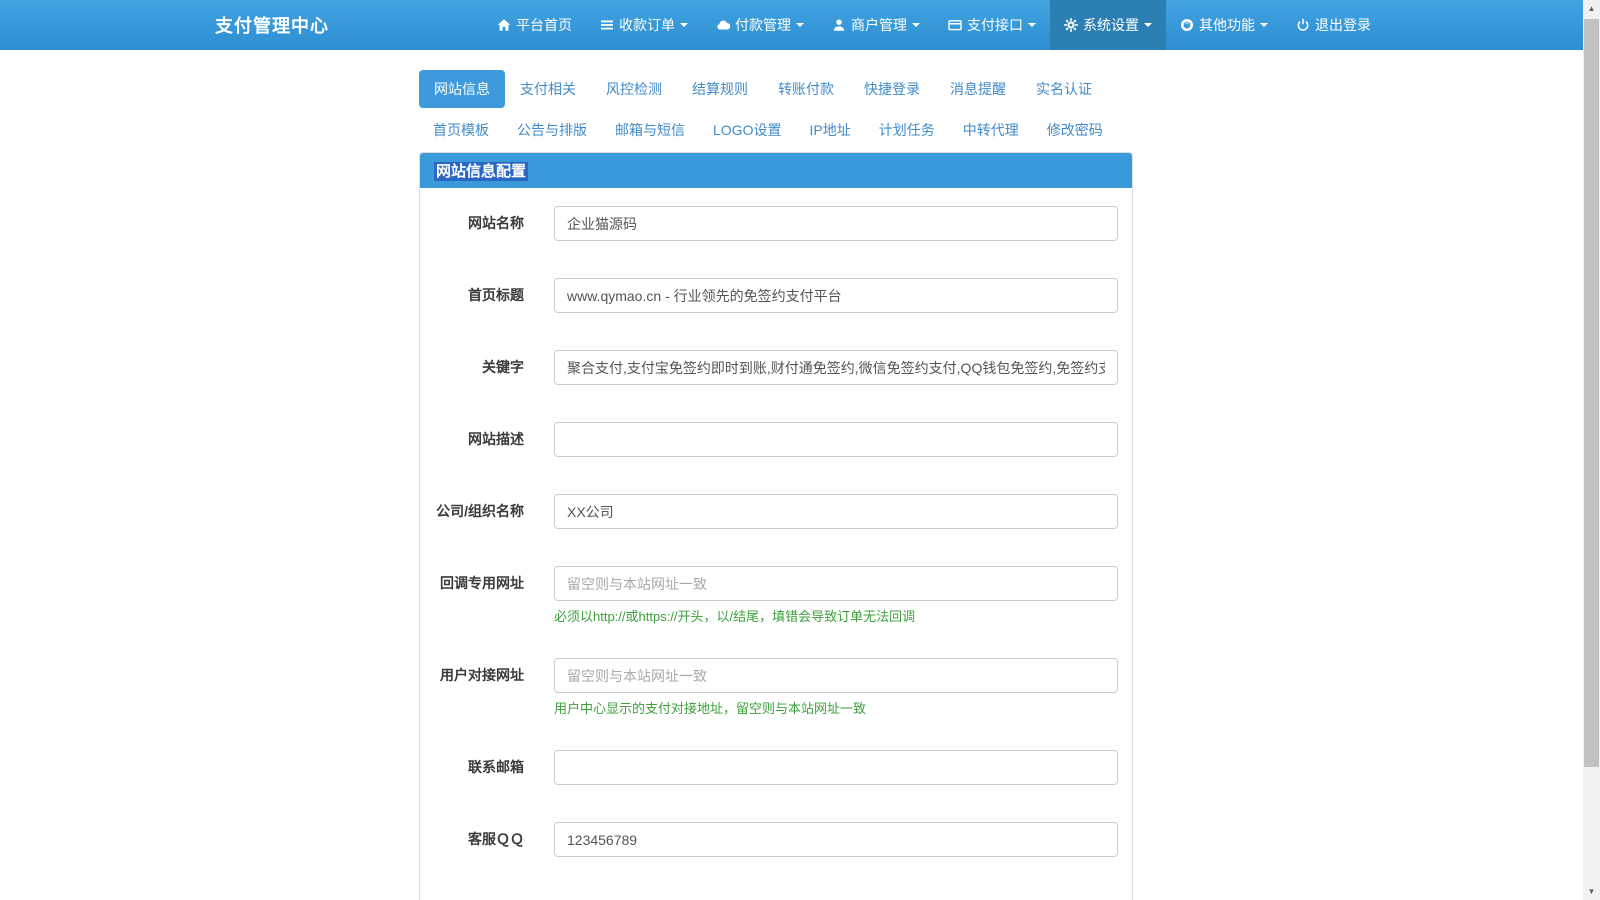 This screenshot has height=900, width=1600. I want to click on field-label: 用户对接网址, so click(482, 675).